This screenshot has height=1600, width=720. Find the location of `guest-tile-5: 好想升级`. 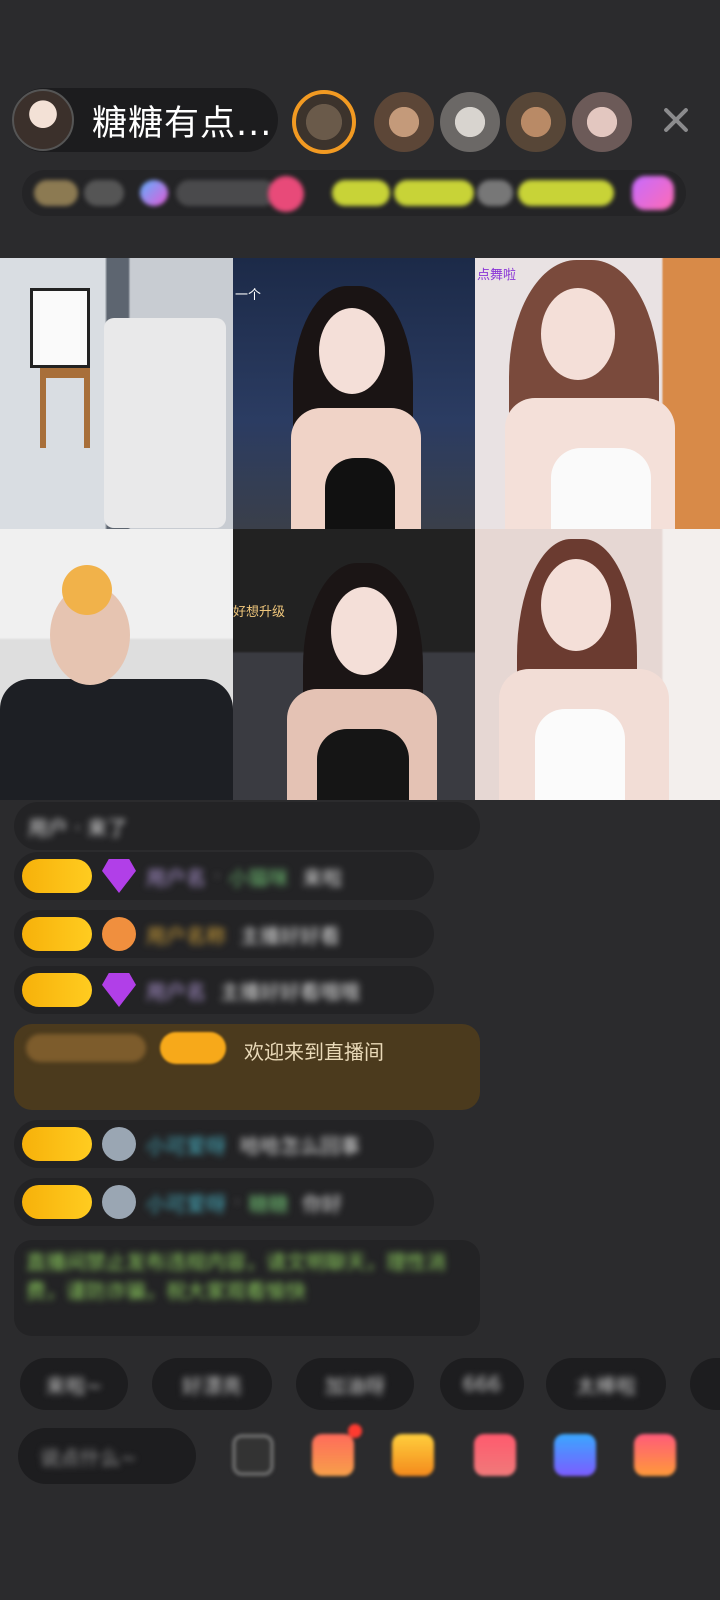

guest-tile-5: 好想升级 is located at coordinates (354, 664).